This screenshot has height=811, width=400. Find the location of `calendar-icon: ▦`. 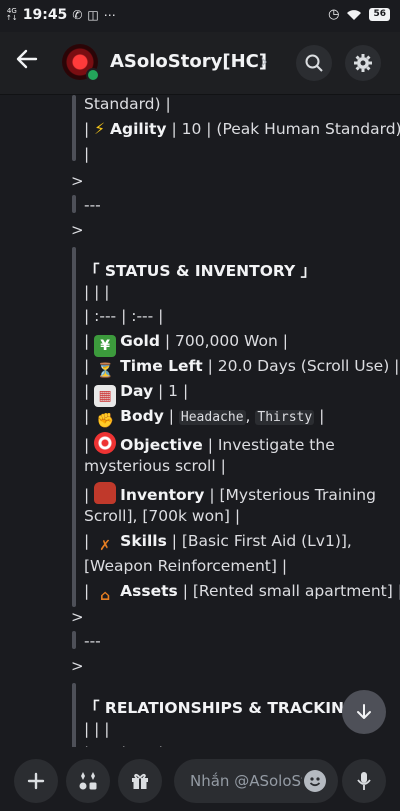

calendar-icon: ▦ is located at coordinates (105, 396).